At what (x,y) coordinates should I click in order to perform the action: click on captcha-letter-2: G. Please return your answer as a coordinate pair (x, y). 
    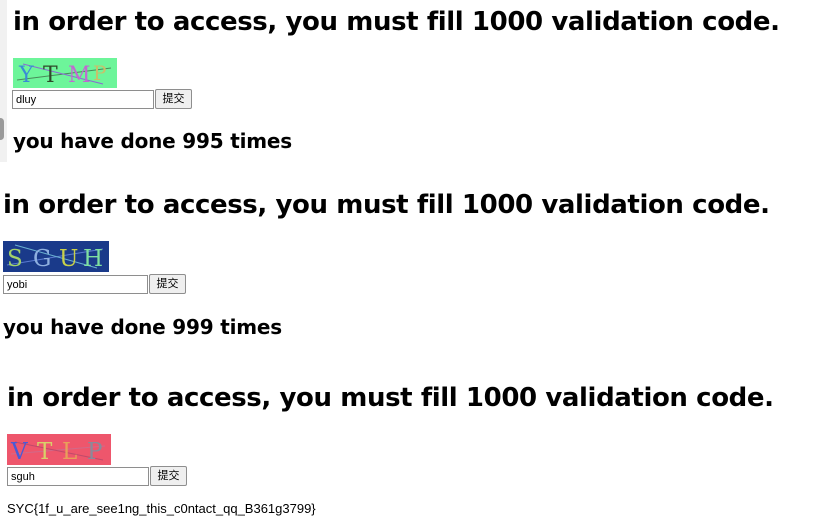
    Looking at the image, I should click on (42, 259).